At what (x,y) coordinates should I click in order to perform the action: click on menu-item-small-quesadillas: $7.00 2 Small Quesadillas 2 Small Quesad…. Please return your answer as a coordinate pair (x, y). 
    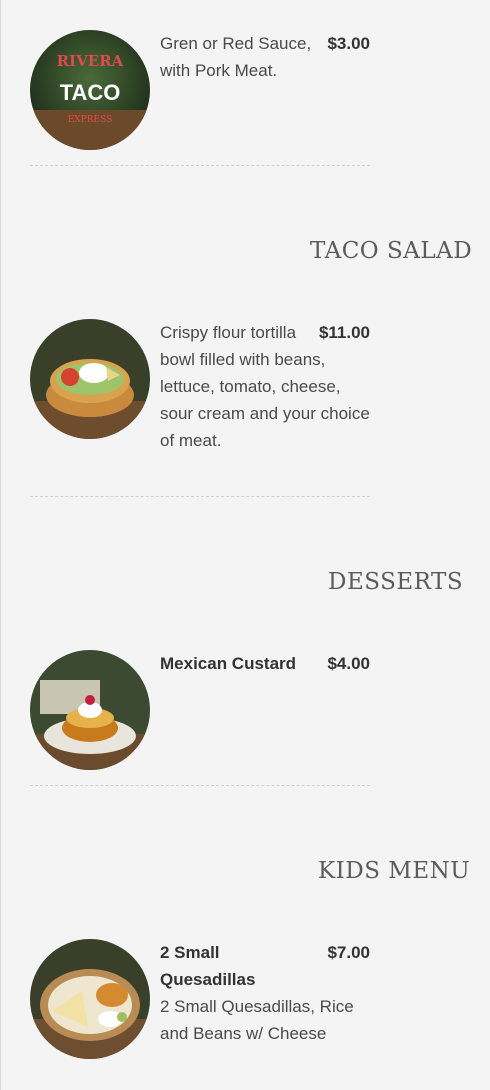
    Looking at the image, I should click on (200, 1002).